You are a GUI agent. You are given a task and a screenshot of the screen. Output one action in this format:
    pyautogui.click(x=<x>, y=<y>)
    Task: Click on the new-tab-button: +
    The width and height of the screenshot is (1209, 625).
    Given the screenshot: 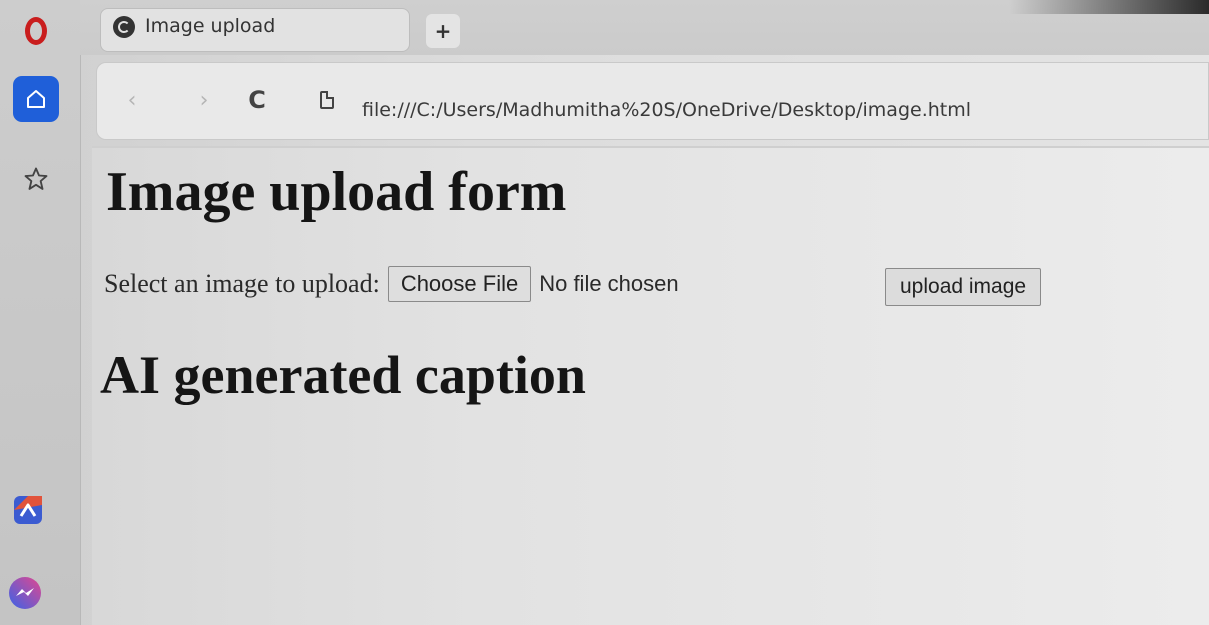 What is the action you would take?
    pyautogui.click(x=443, y=31)
    